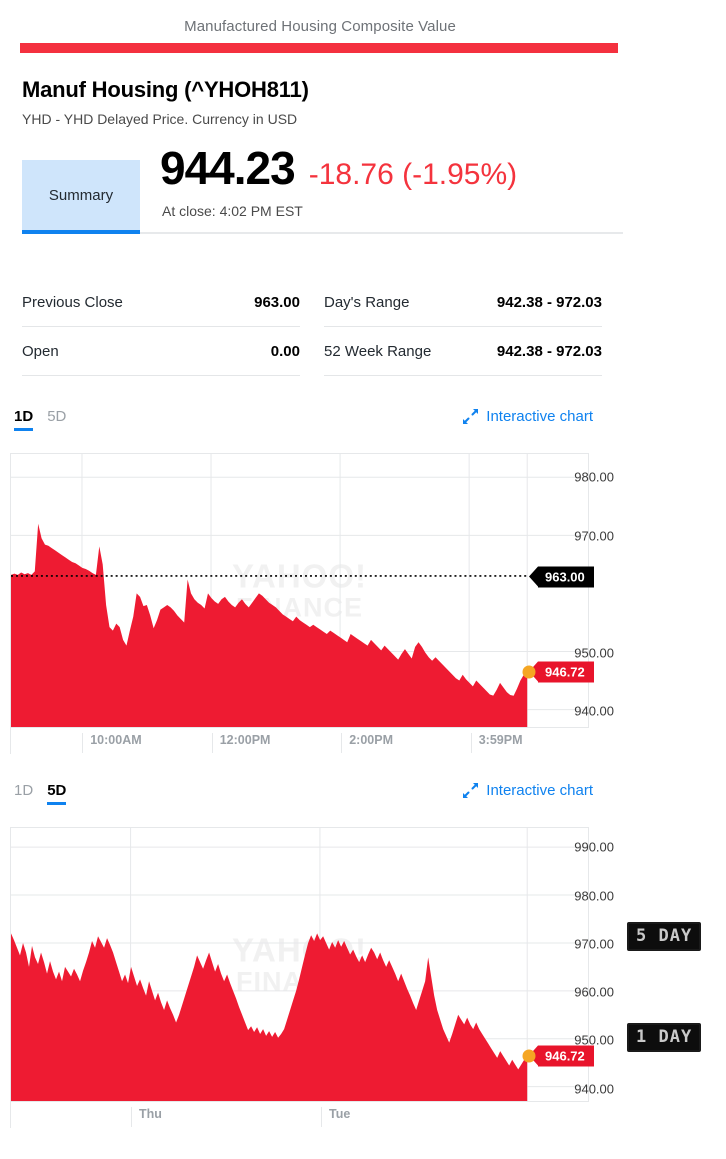 Image resolution: width=726 pixels, height=1159 pixels. I want to click on x-axis-tick-label: 10:00AM, so click(112, 743).